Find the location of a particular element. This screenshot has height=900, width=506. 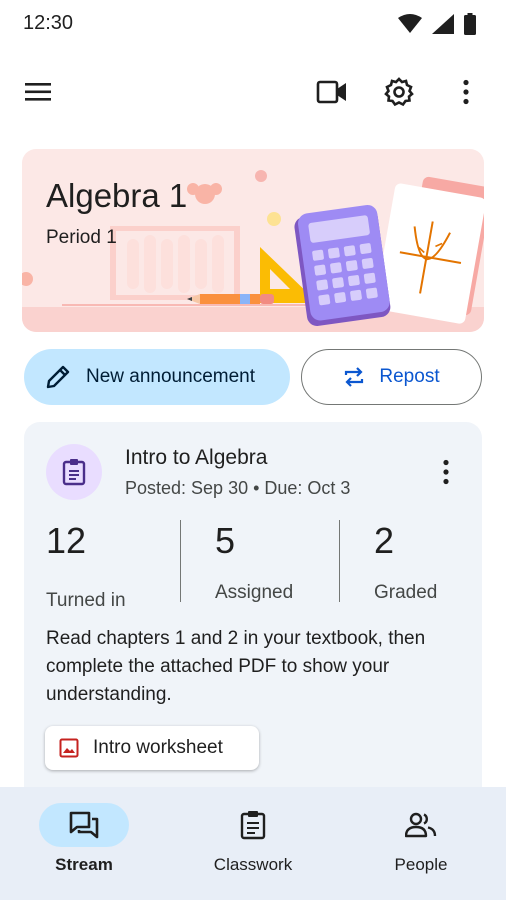

nav-active-indicator is located at coordinates (84, 825).